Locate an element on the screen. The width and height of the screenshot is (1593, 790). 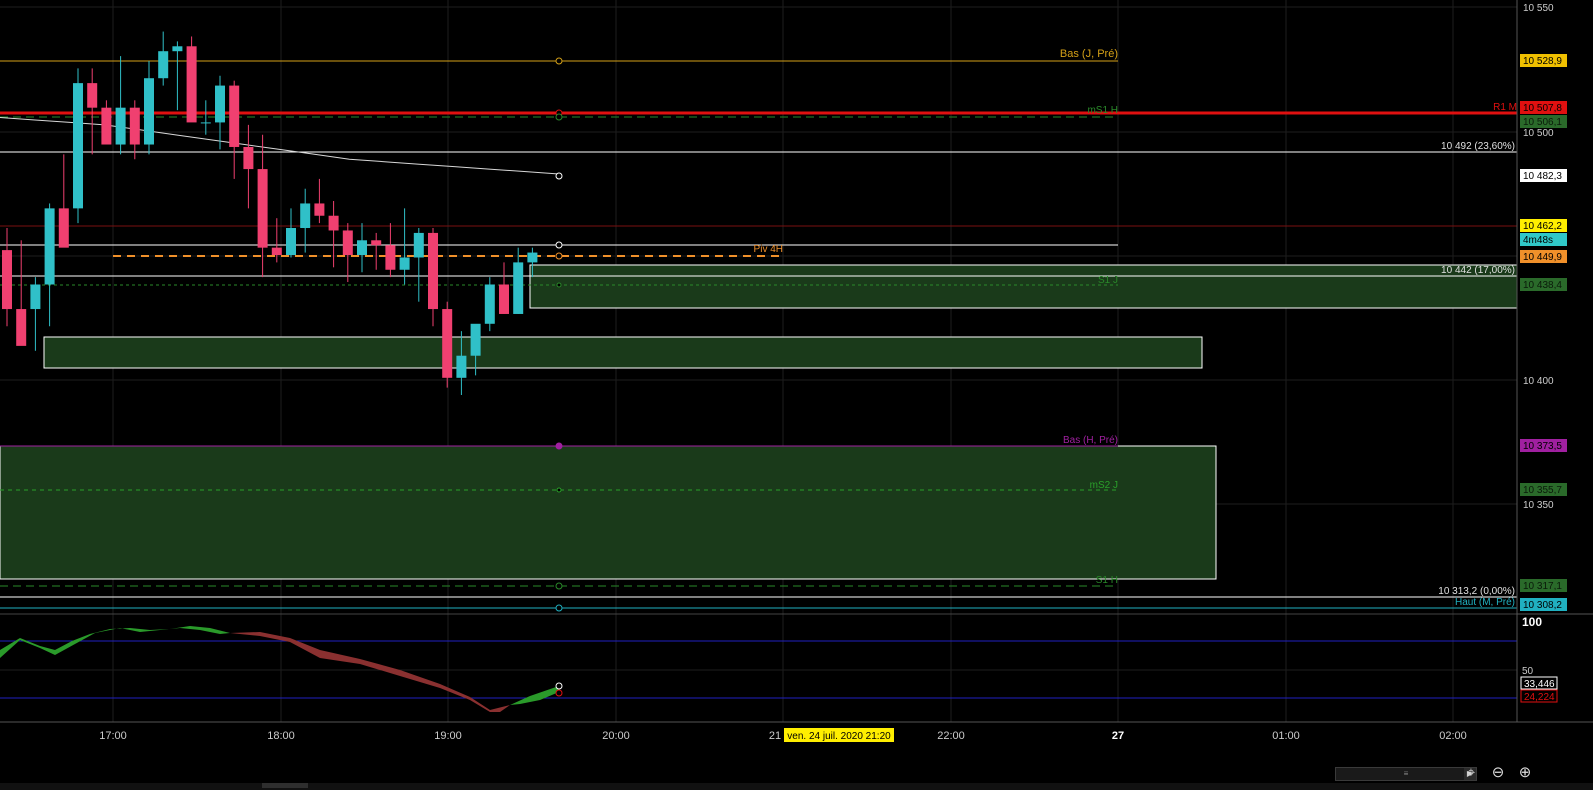
time-tick-label: 27 is located at coordinates (1118, 736).